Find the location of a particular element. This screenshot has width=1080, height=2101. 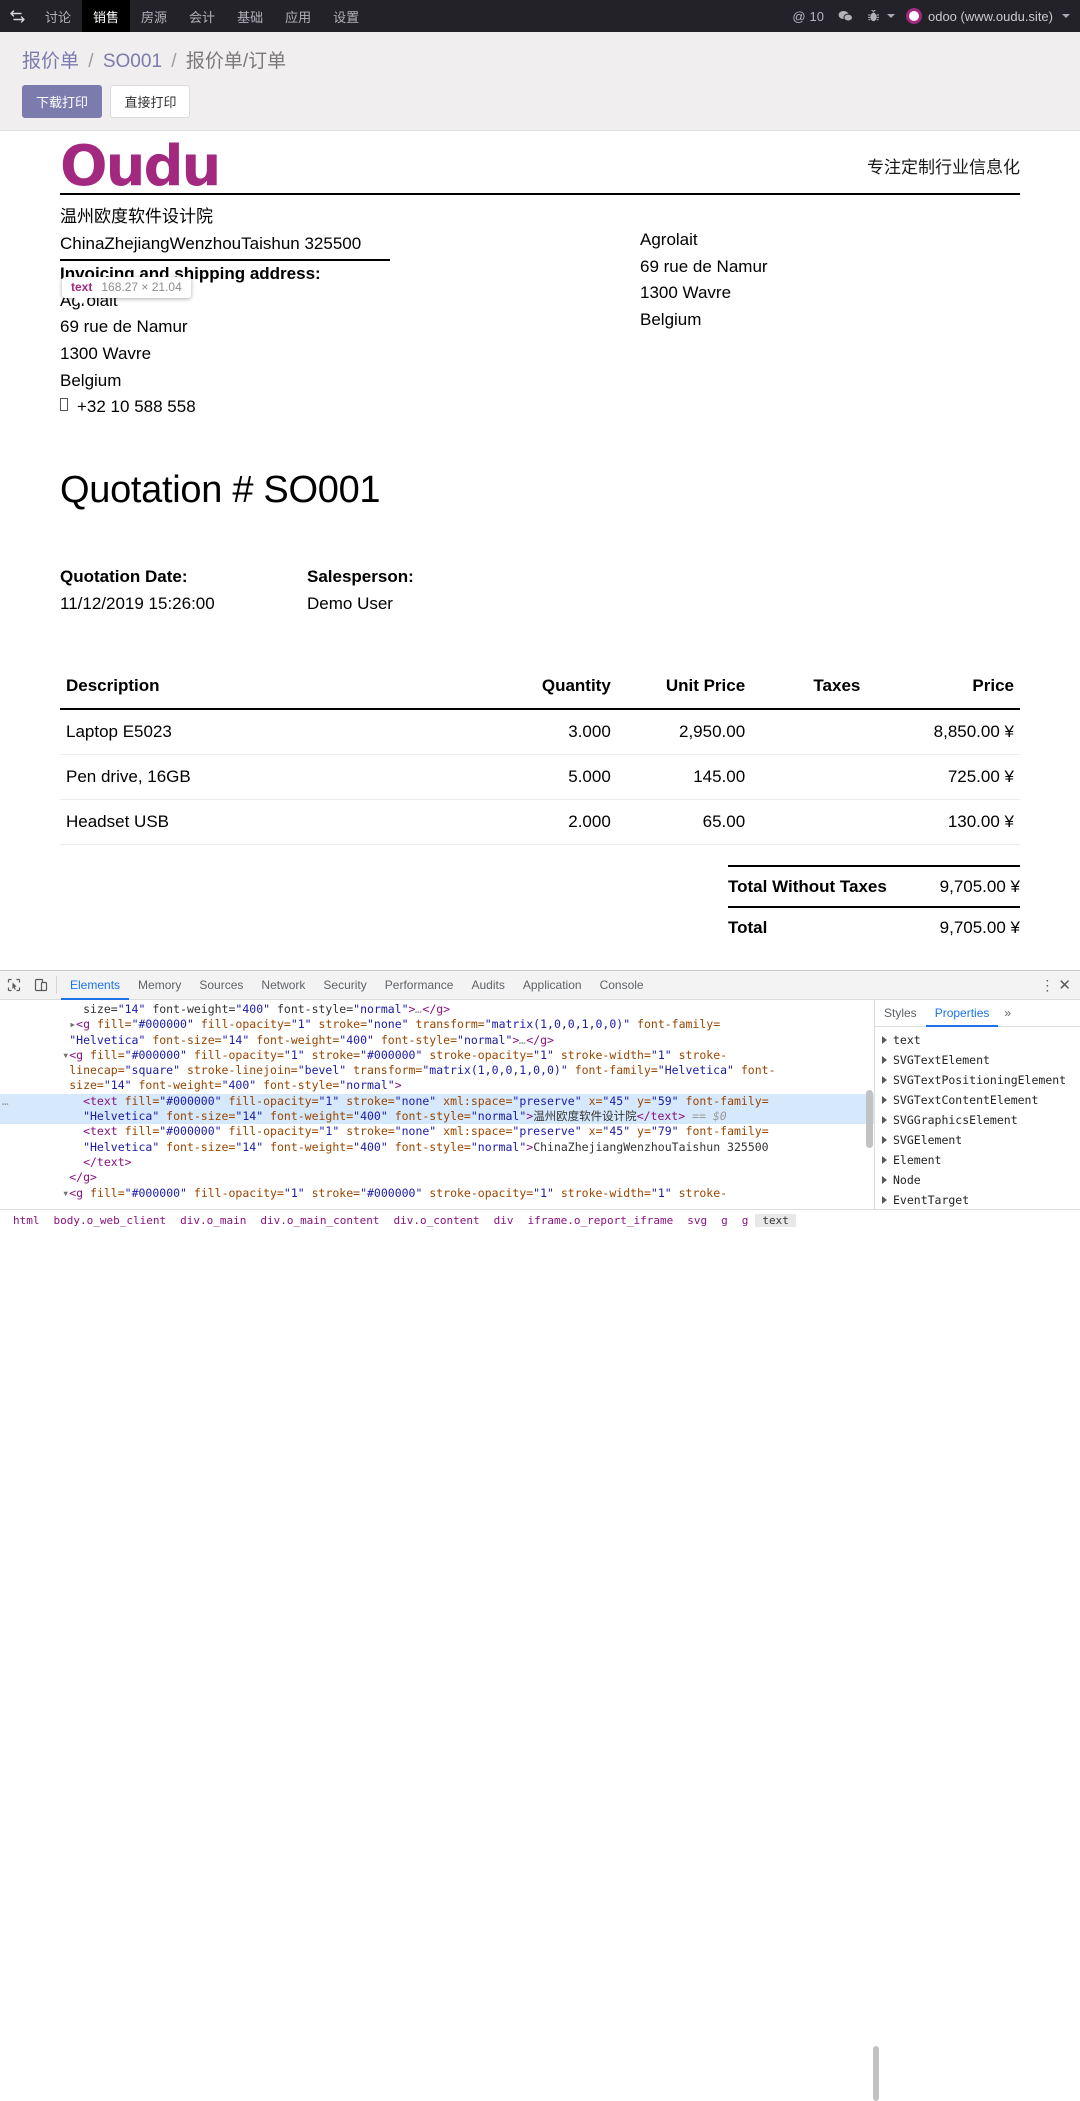

nav-item-settings: 设置 is located at coordinates (346, 16).